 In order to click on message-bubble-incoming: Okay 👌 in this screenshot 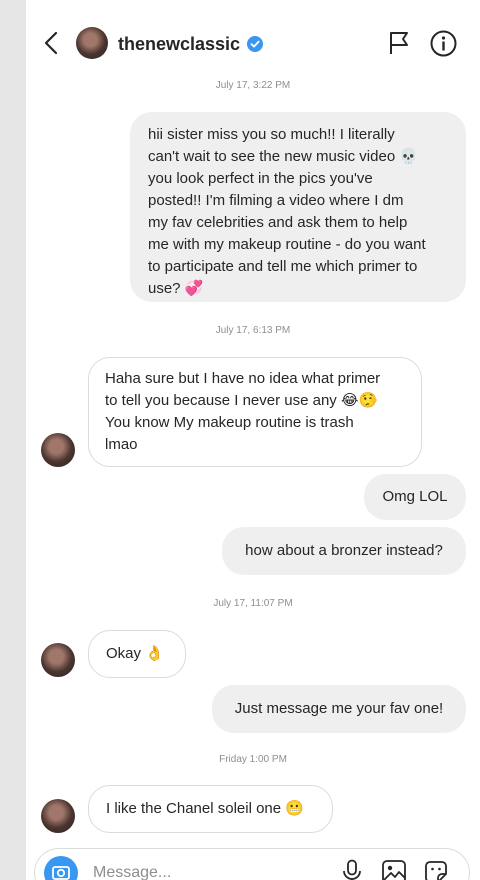, I will do `click(137, 654)`.